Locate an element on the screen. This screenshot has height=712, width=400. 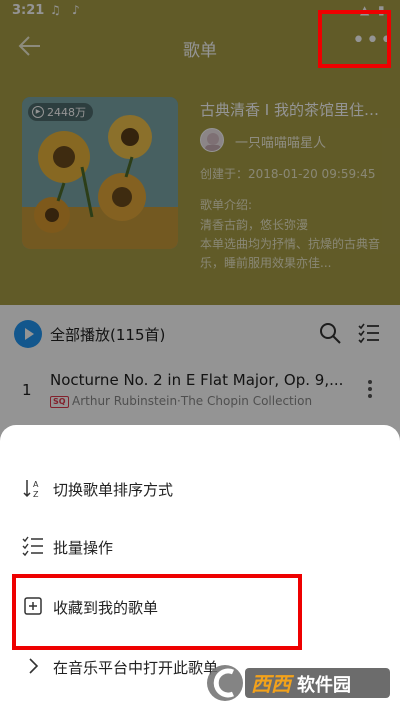
svg-text: A is located at coordinates (36, 484).